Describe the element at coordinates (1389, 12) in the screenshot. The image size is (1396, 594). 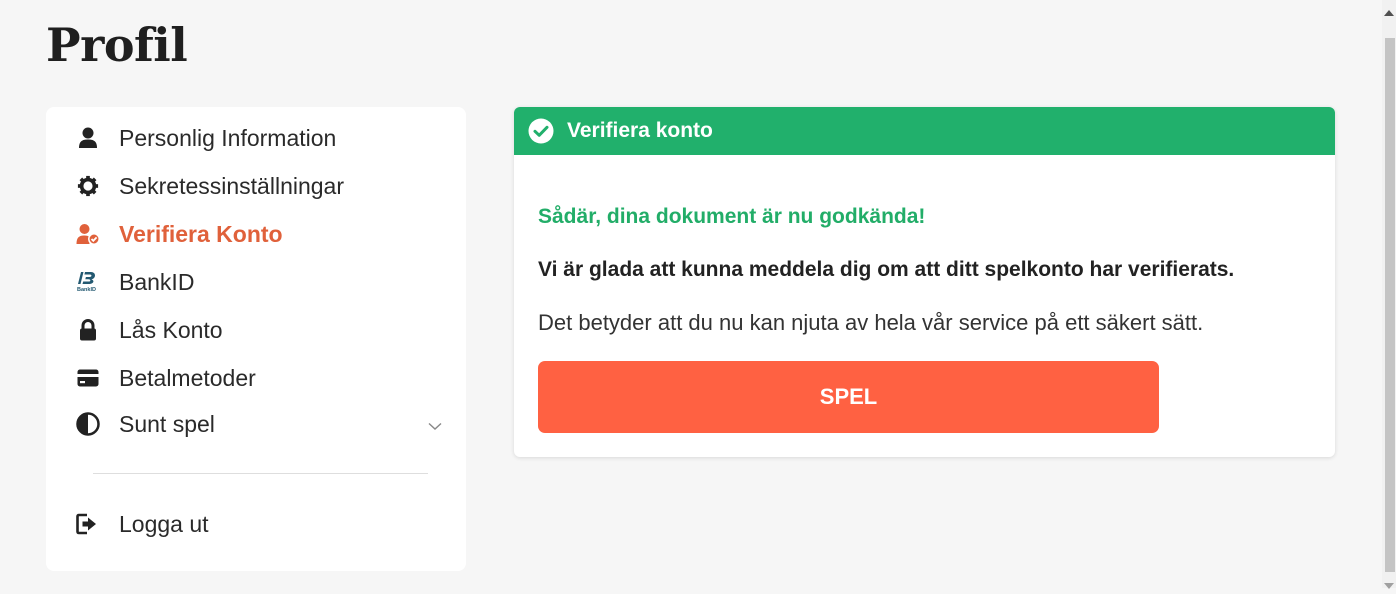
I see `scroll-up-arrow-icon` at that location.